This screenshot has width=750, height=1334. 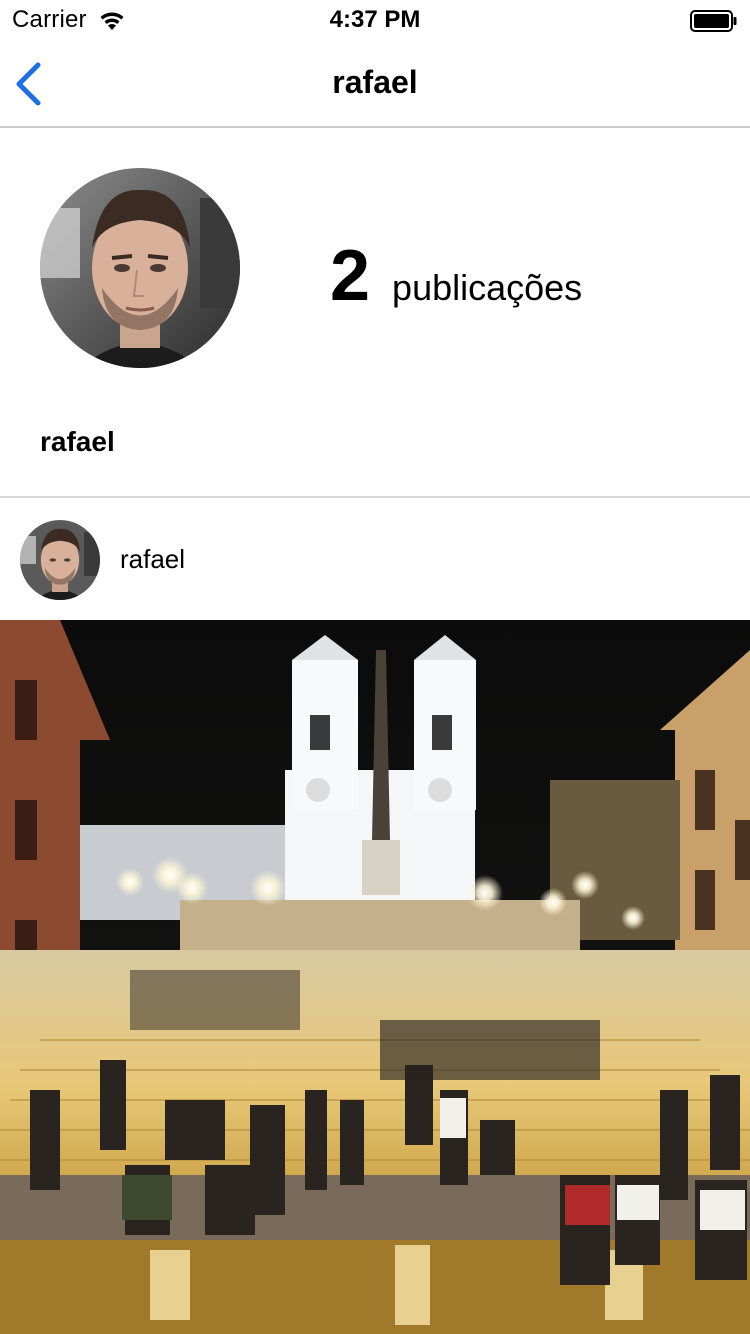 I want to click on status-time: 4:37 PM, so click(x=375, y=19).